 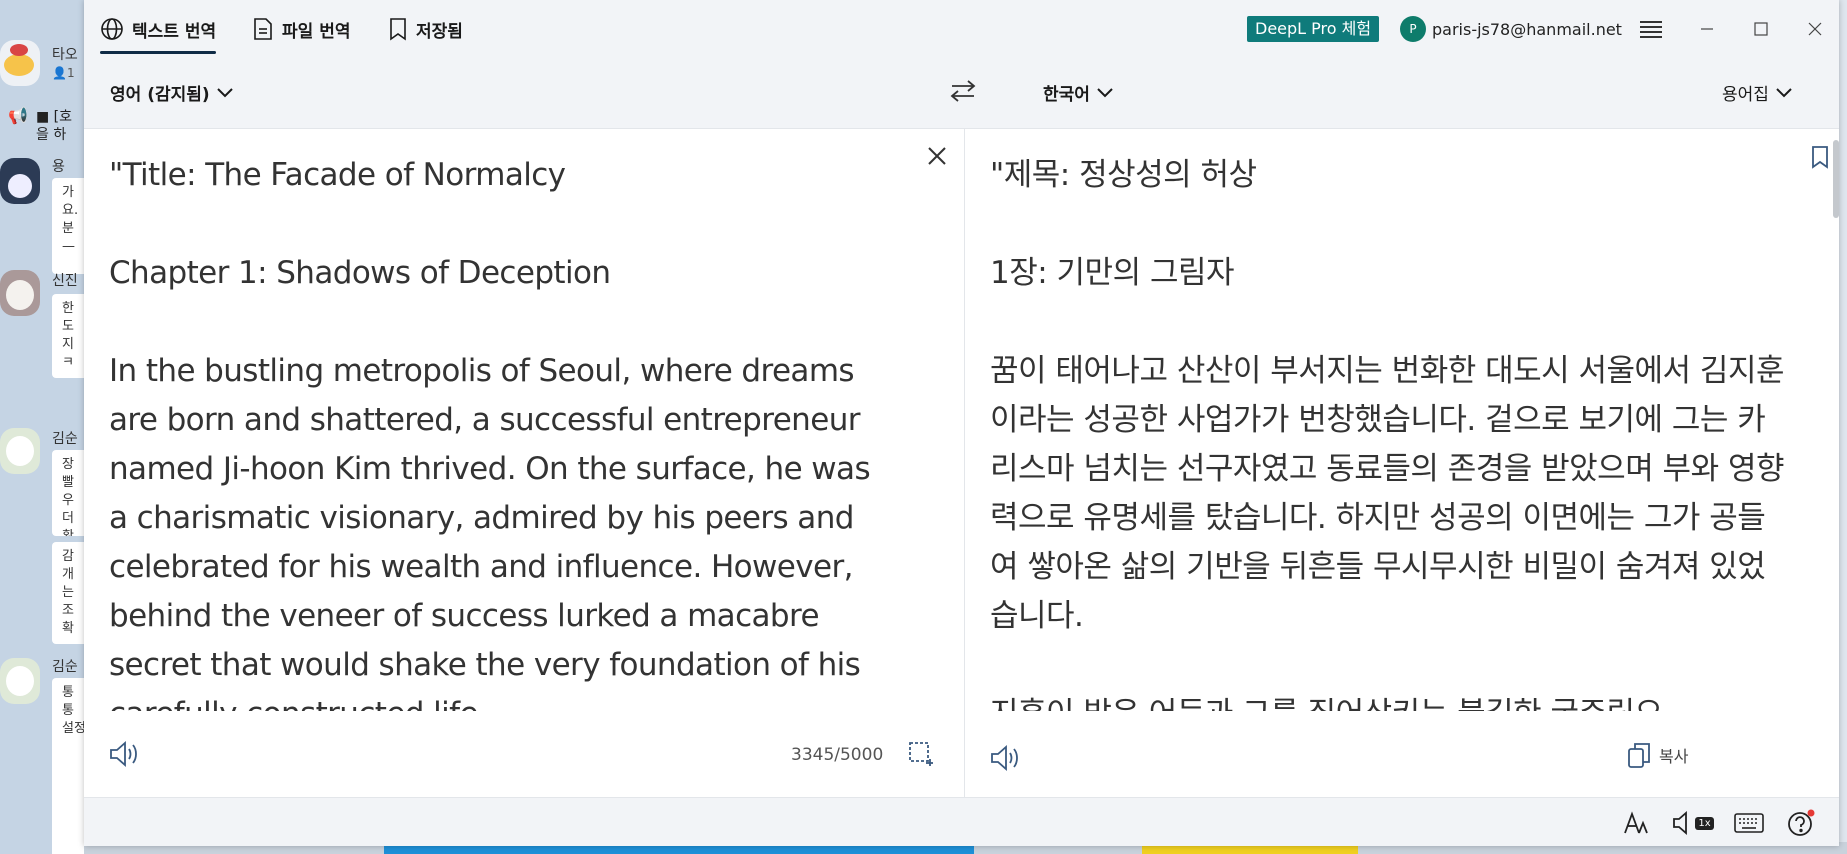 What do you see at coordinates (68, 336) in the screenshot?
I see `chat-bubble: 한 도 지 ㅋ` at bounding box center [68, 336].